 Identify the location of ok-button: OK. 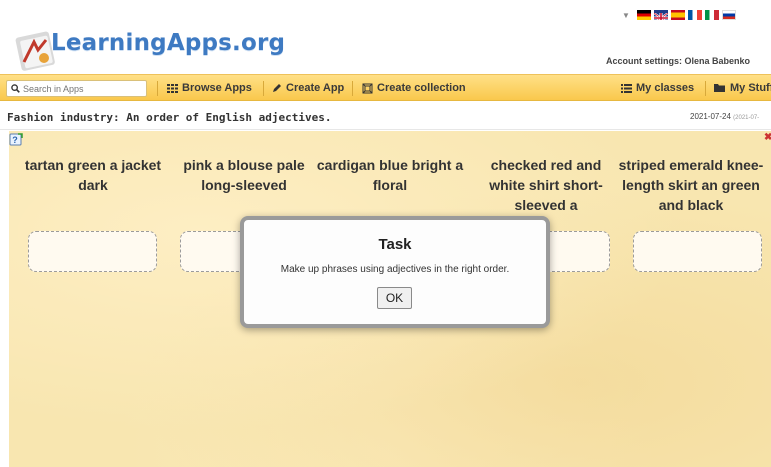
(394, 298).